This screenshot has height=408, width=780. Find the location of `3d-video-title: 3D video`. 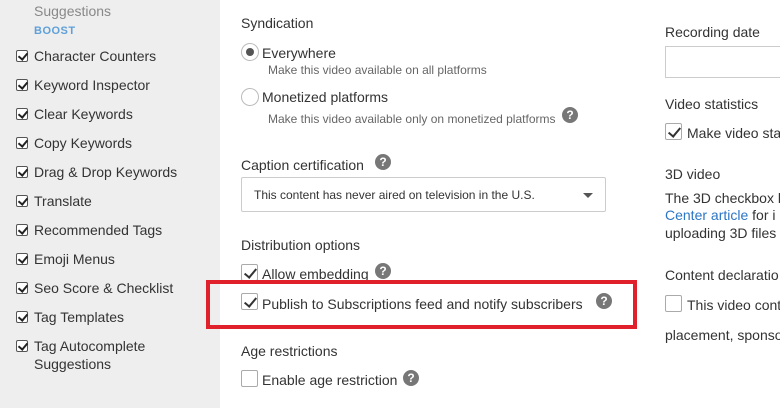

3d-video-title: 3D video is located at coordinates (693, 174).